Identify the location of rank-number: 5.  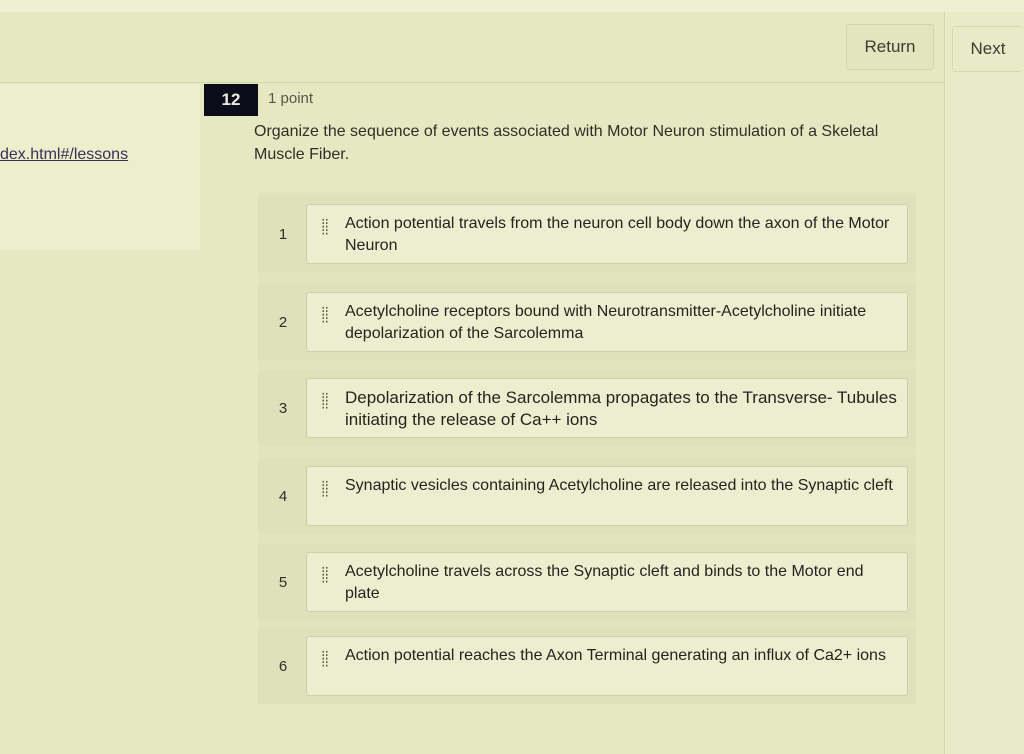
(283, 582).